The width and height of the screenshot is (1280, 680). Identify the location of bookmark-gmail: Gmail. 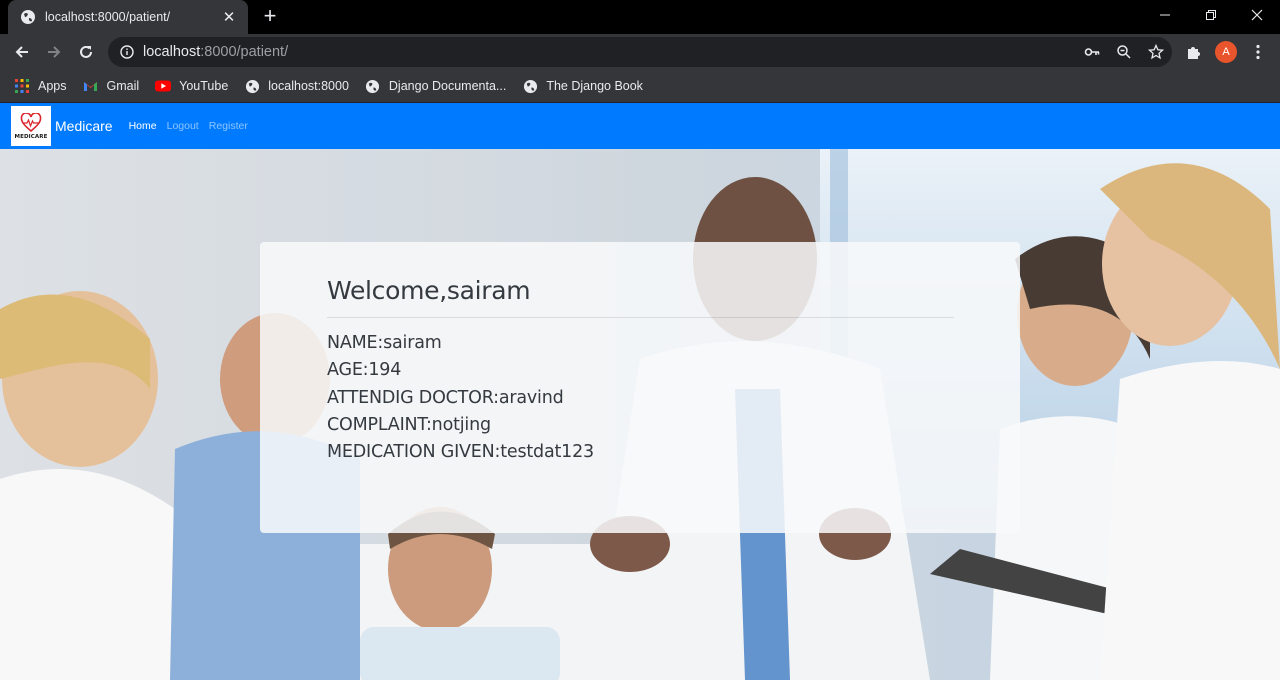
(111, 86).